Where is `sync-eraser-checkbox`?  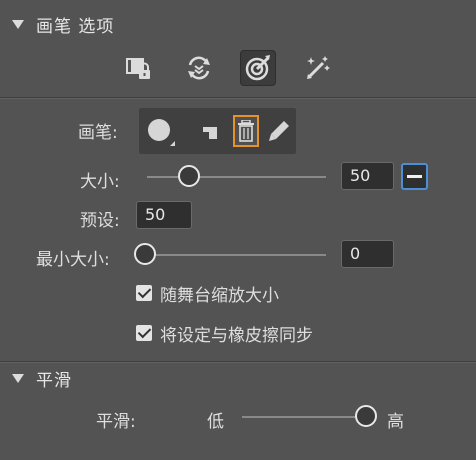
sync-eraser-checkbox is located at coordinates (144, 332).